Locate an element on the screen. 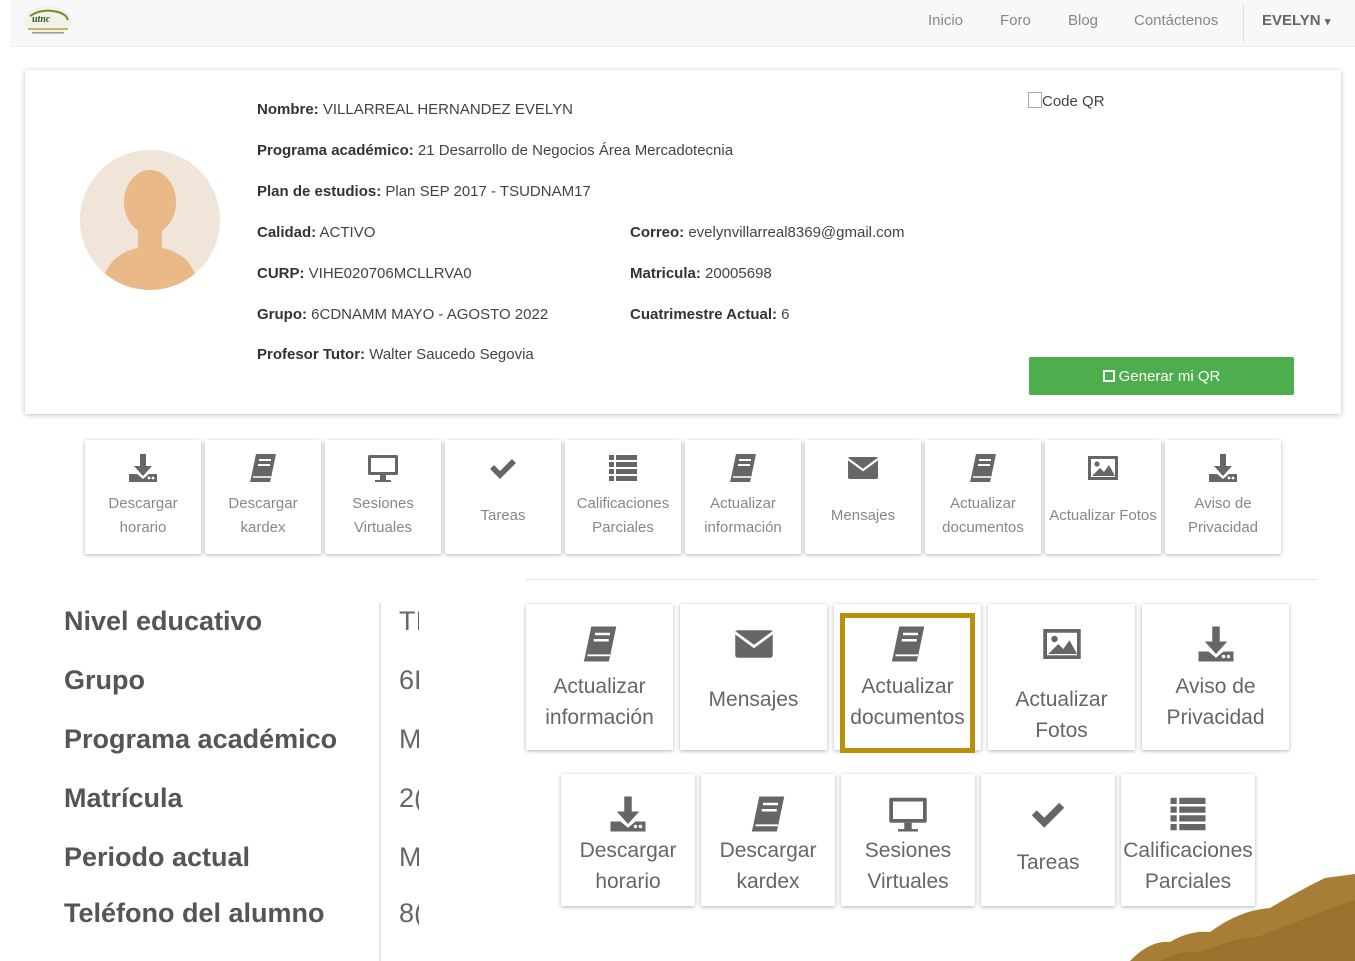  generate-qr-button: Generar mi QR is located at coordinates (1161, 376).